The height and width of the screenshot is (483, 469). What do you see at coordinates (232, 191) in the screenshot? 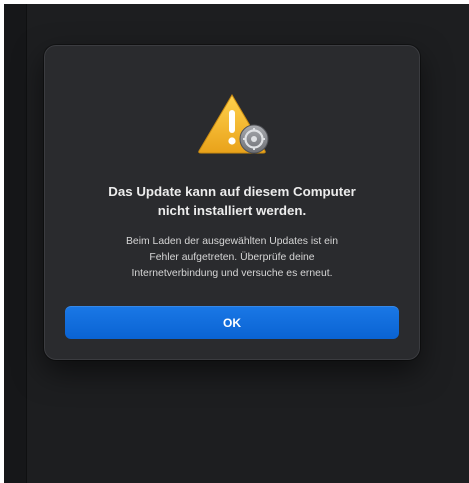
I see `dialog-title-line: Das Update kann auf diesem Computer` at bounding box center [232, 191].